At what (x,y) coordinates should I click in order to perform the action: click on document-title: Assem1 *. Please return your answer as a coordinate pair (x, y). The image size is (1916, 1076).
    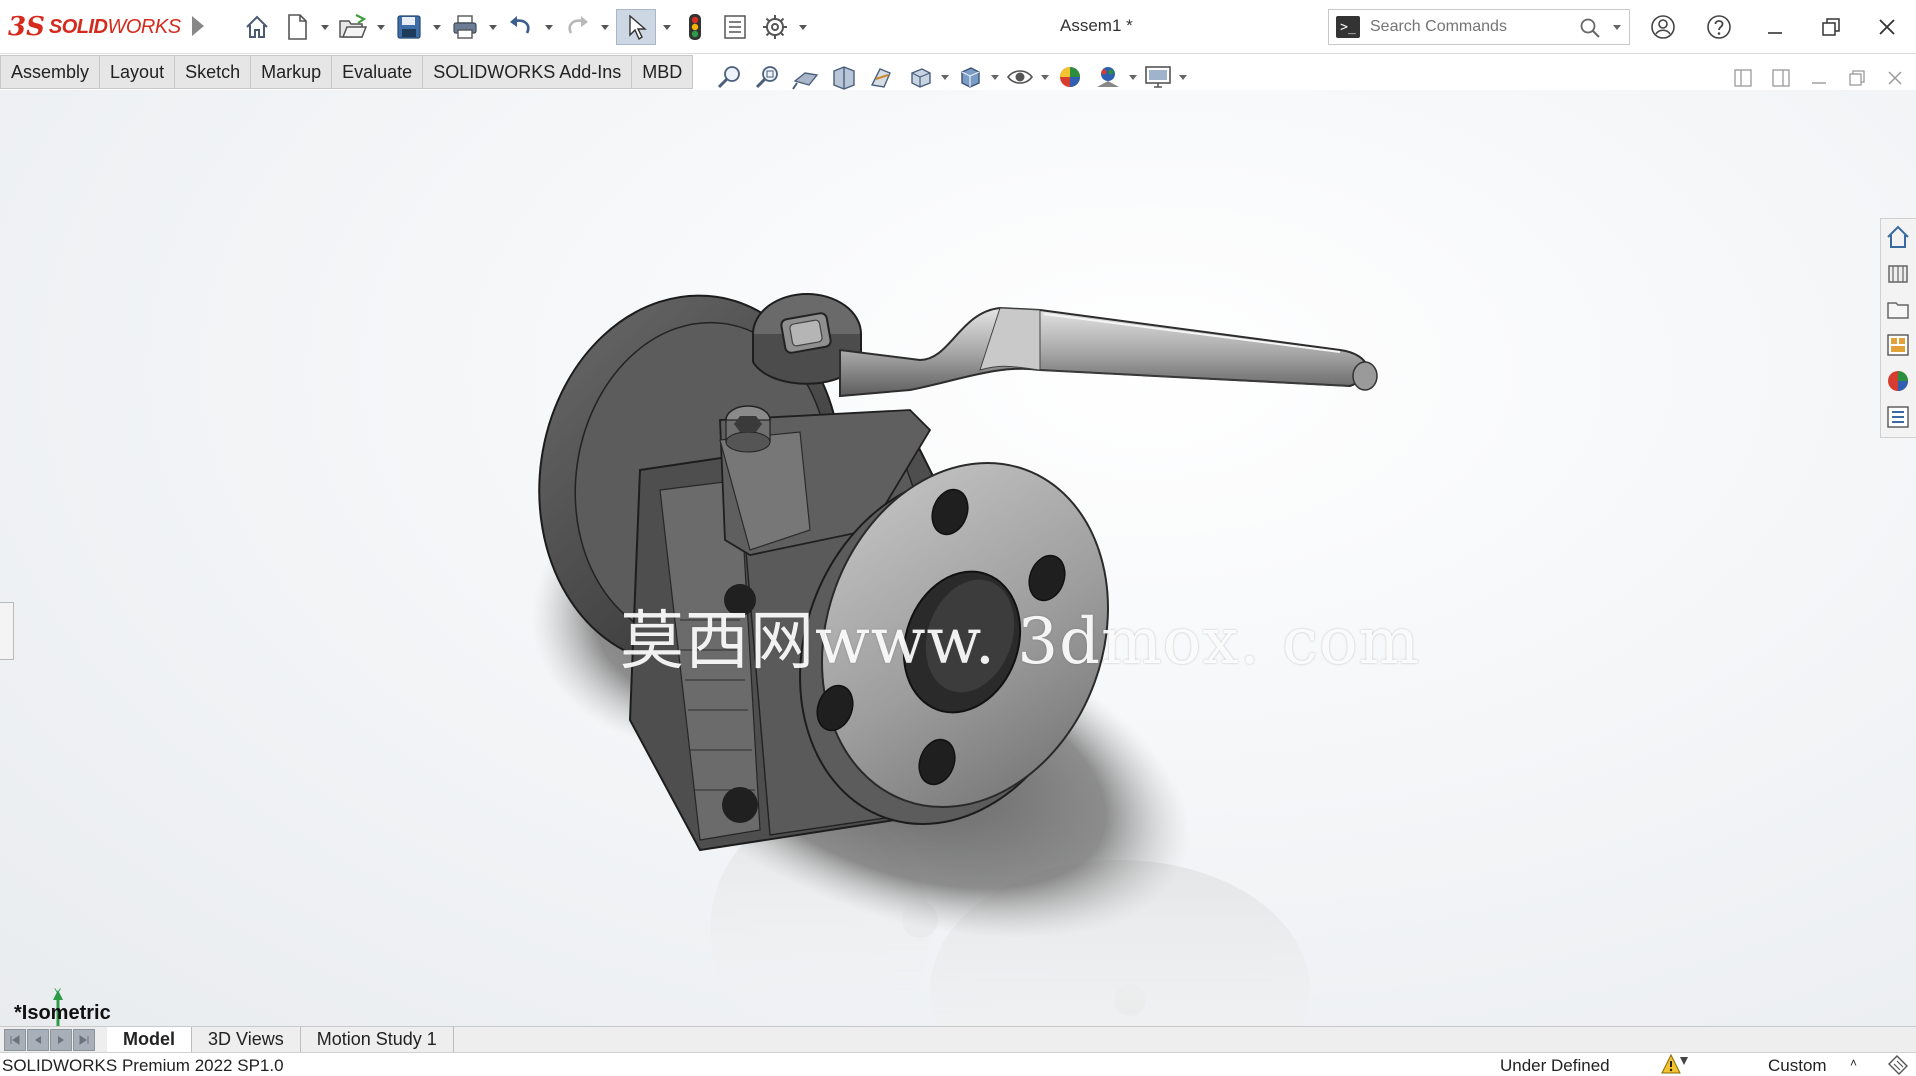
    Looking at the image, I should click on (1096, 25).